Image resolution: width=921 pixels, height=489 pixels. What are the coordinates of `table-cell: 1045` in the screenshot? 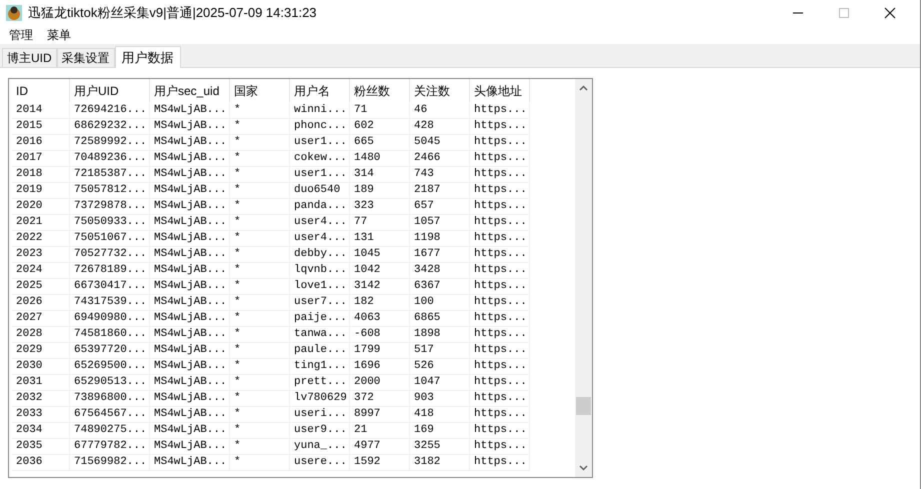 It's located at (380, 255).